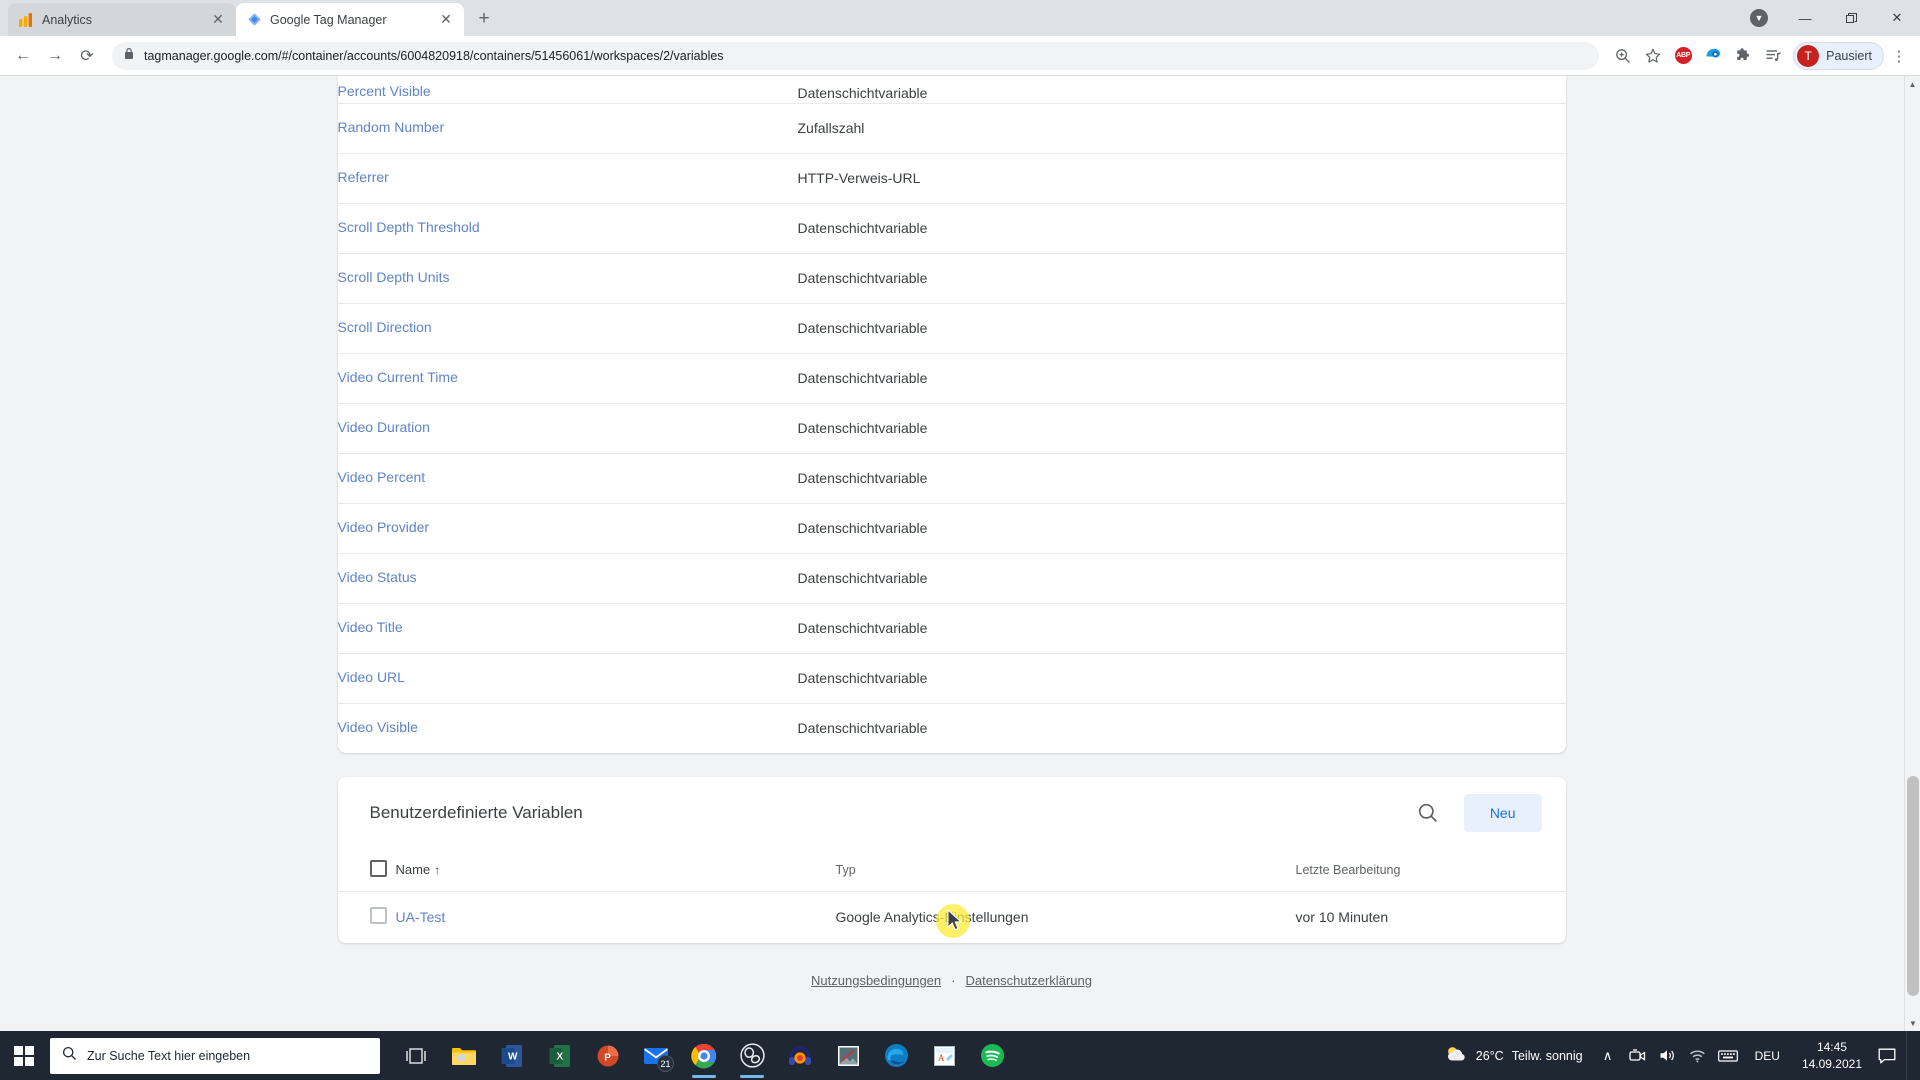 The width and height of the screenshot is (1920, 1080). Describe the element at coordinates (371, 677) in the screenshot. I see `variable-link: Video URL` at that location.